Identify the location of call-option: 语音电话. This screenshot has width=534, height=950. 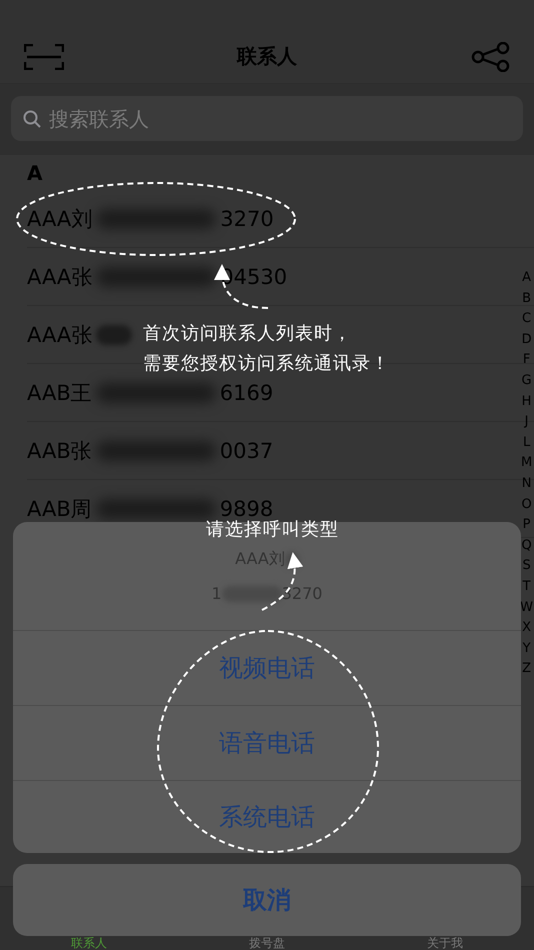
(267, 743).